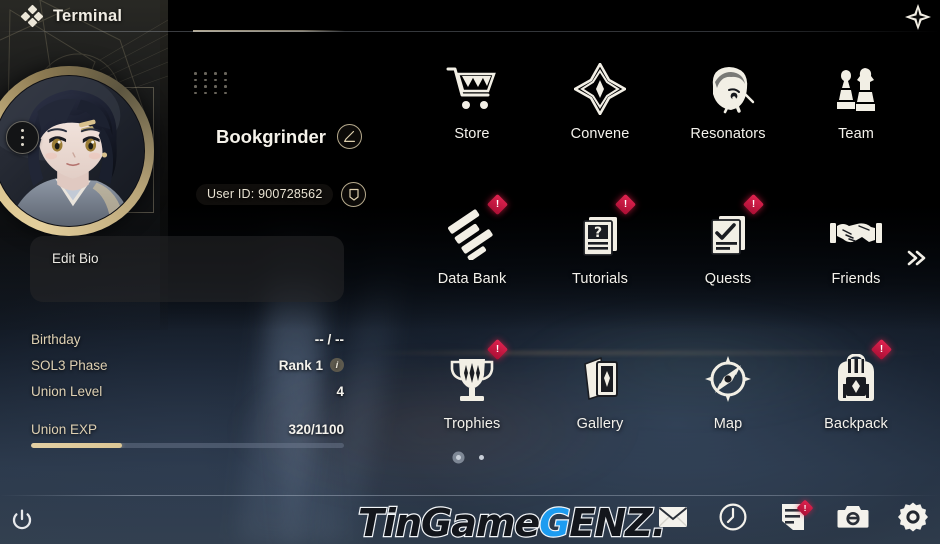 This screenshot has height=544, width=940. I want to click on camera-button, so click(853, 519).